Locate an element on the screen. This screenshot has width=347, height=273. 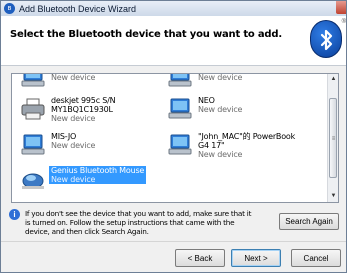
scrollbar: ▲ ≡ ▼ is located at coordinates (332, 138).